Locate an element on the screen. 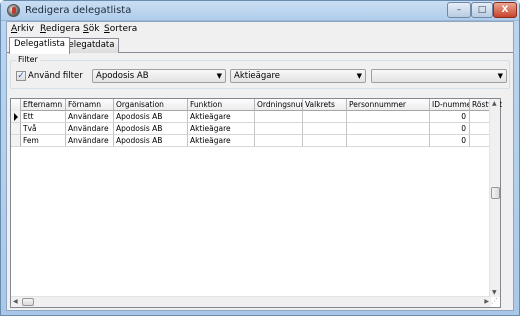 The width and height of the screenshot is (520, 316). menu-arkiv: Arkiv is located at coordinates (22, 29).